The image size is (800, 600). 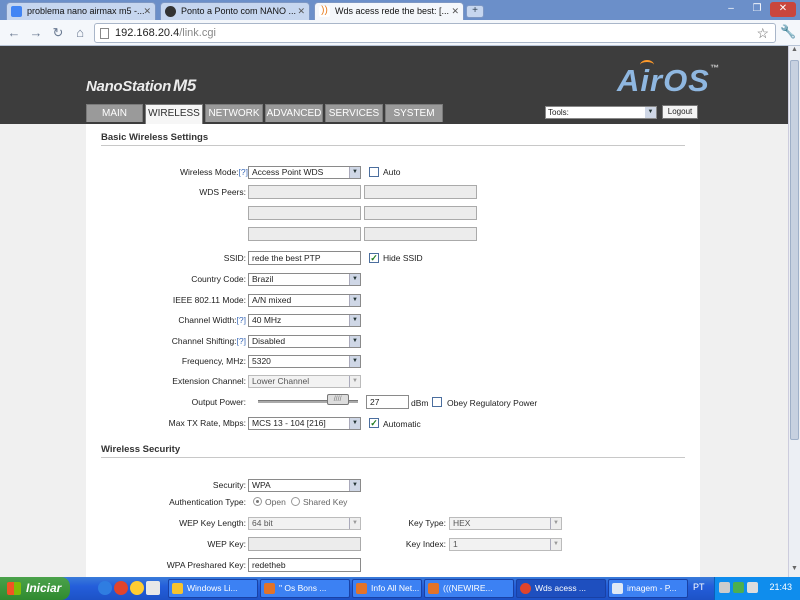 I want to click on max-tx-rate-select: MCS 13 - 104 [216] ▼, so click(x=304, y=423).